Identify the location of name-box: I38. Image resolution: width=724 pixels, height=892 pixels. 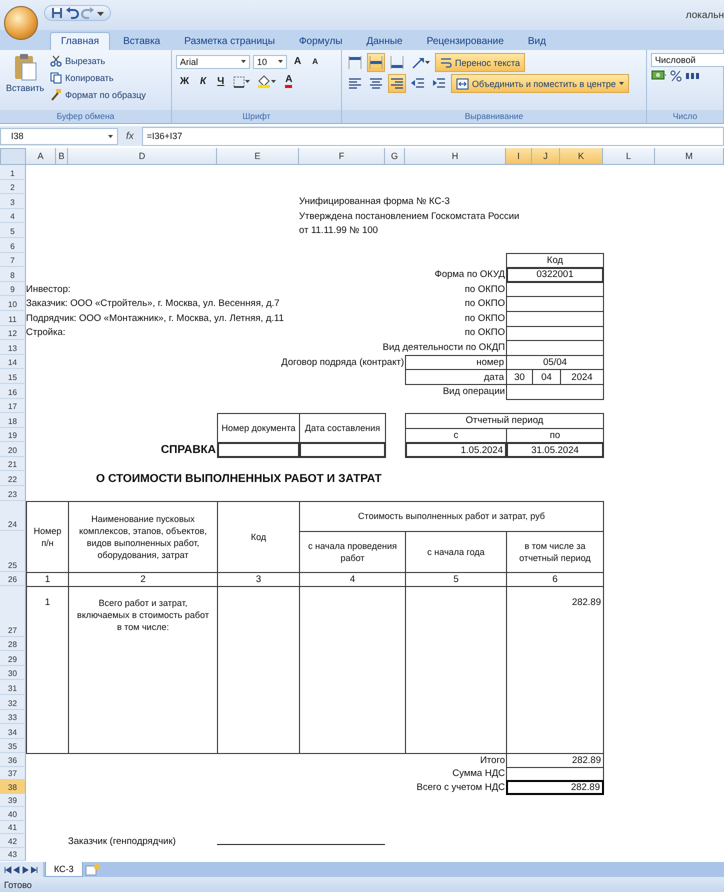
(59, 136).